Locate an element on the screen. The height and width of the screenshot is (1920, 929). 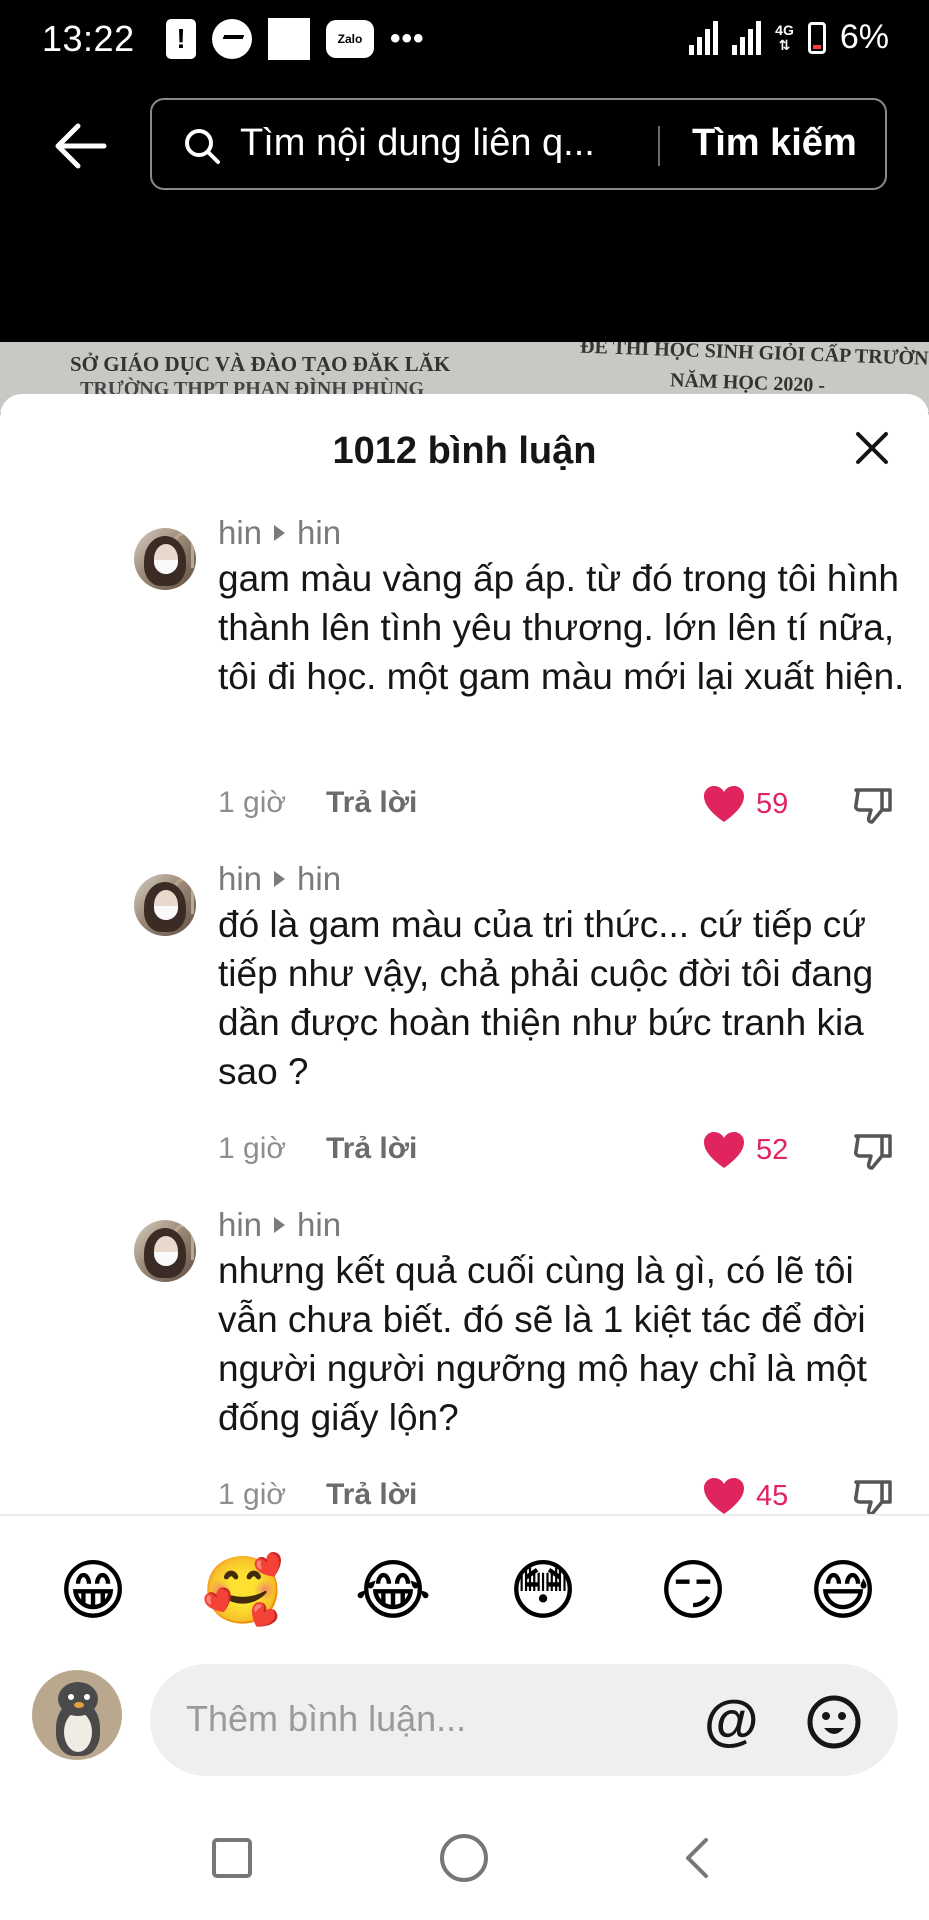
quick-emoji-row: 😁 🥰 😂 😳 😏 😅 is located at coordinates (464, 1590).